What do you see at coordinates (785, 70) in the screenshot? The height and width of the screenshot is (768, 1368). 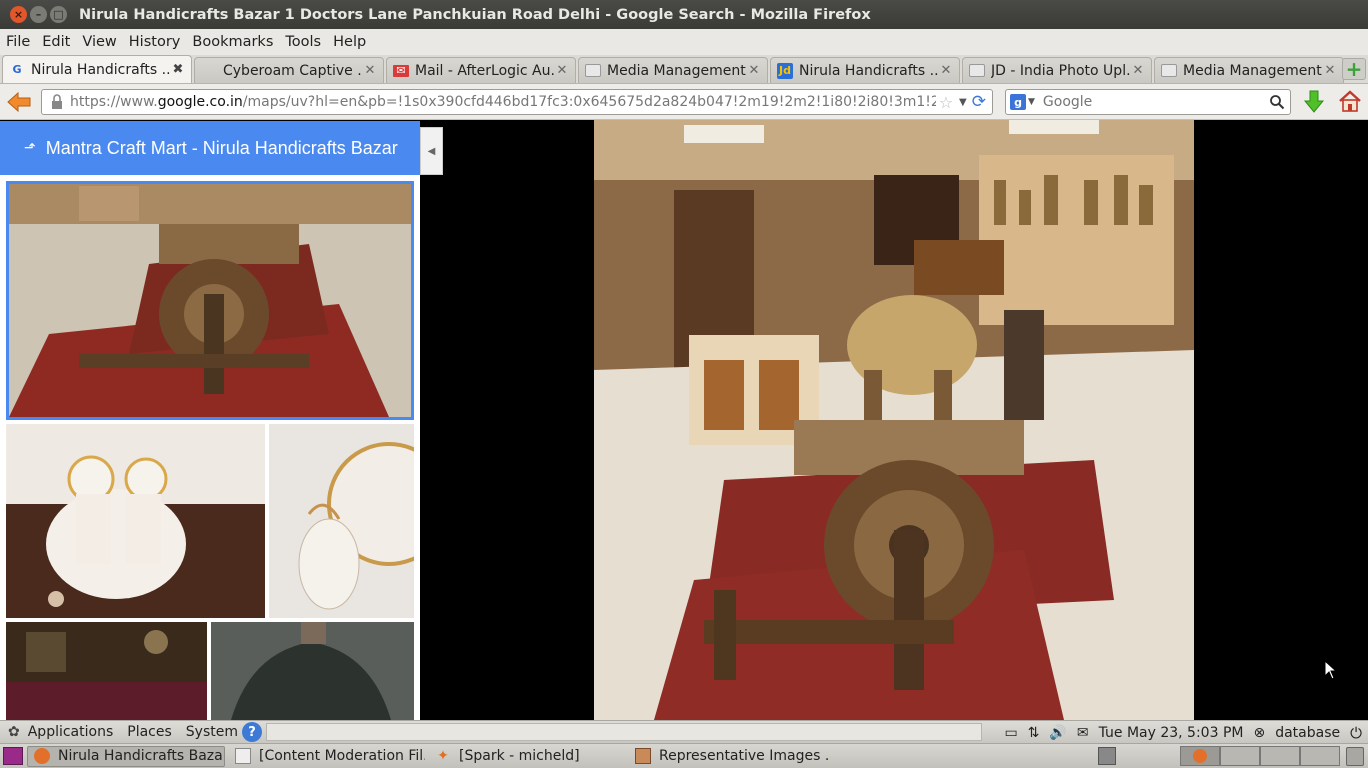 I see `jd-favicon-icon: Jd` at bounding box center [785, 70].